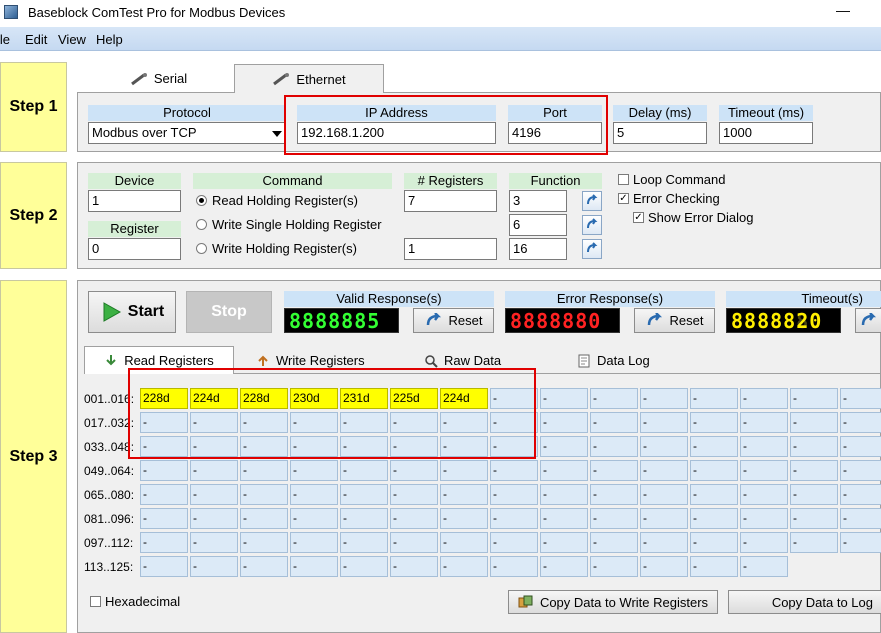 This screenshot has height=633, width=881. What do you see at coordinates (134, 249) in the screenshot?
I see `register-field: 0` at bounding box center [134, 249].